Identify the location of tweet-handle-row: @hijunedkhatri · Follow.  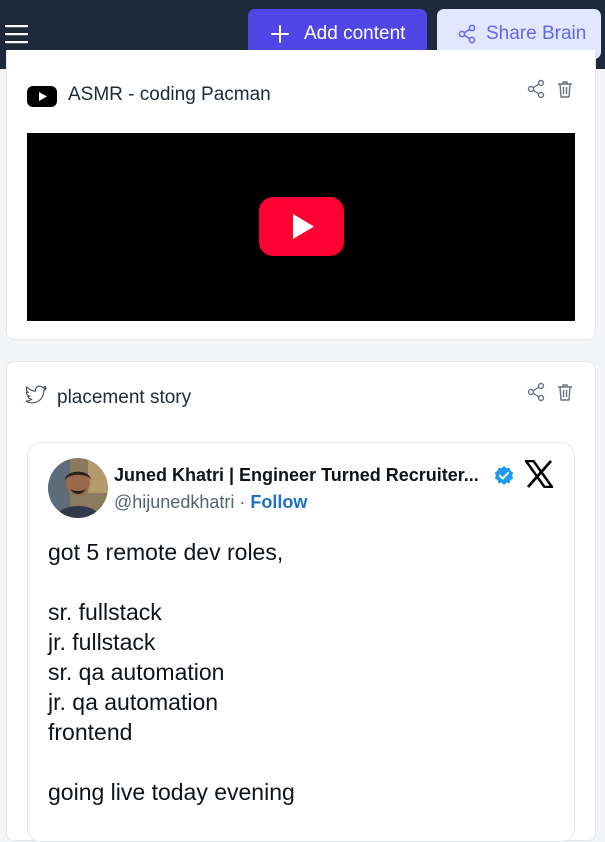
(210, 502).